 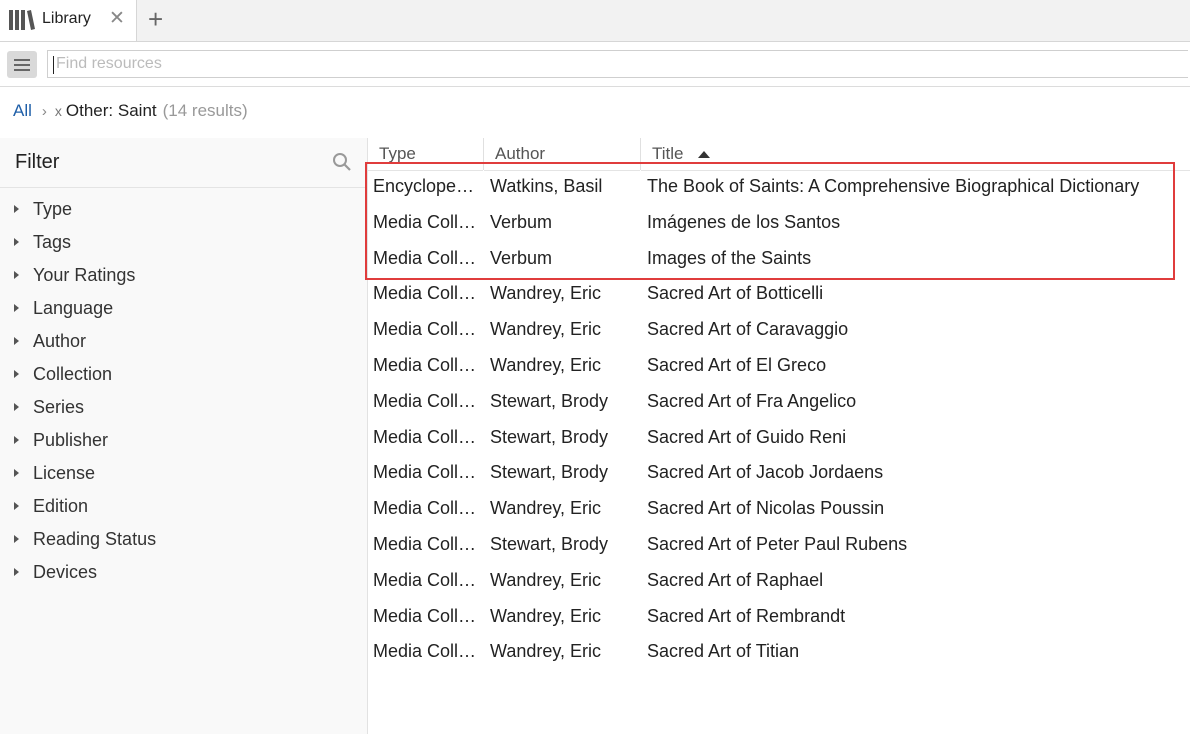 I want to click on column-header-title: Title, so click(x=915, y=154).